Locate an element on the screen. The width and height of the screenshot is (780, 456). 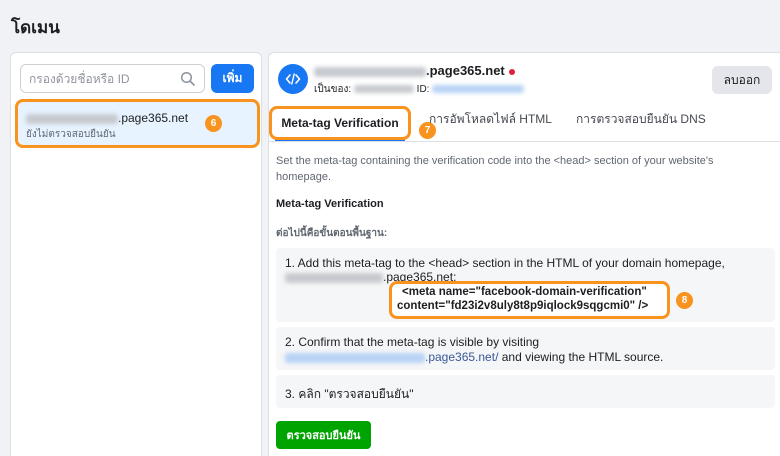
header-meta: เป็นของ: ID: is located at coordinates (419, 89).